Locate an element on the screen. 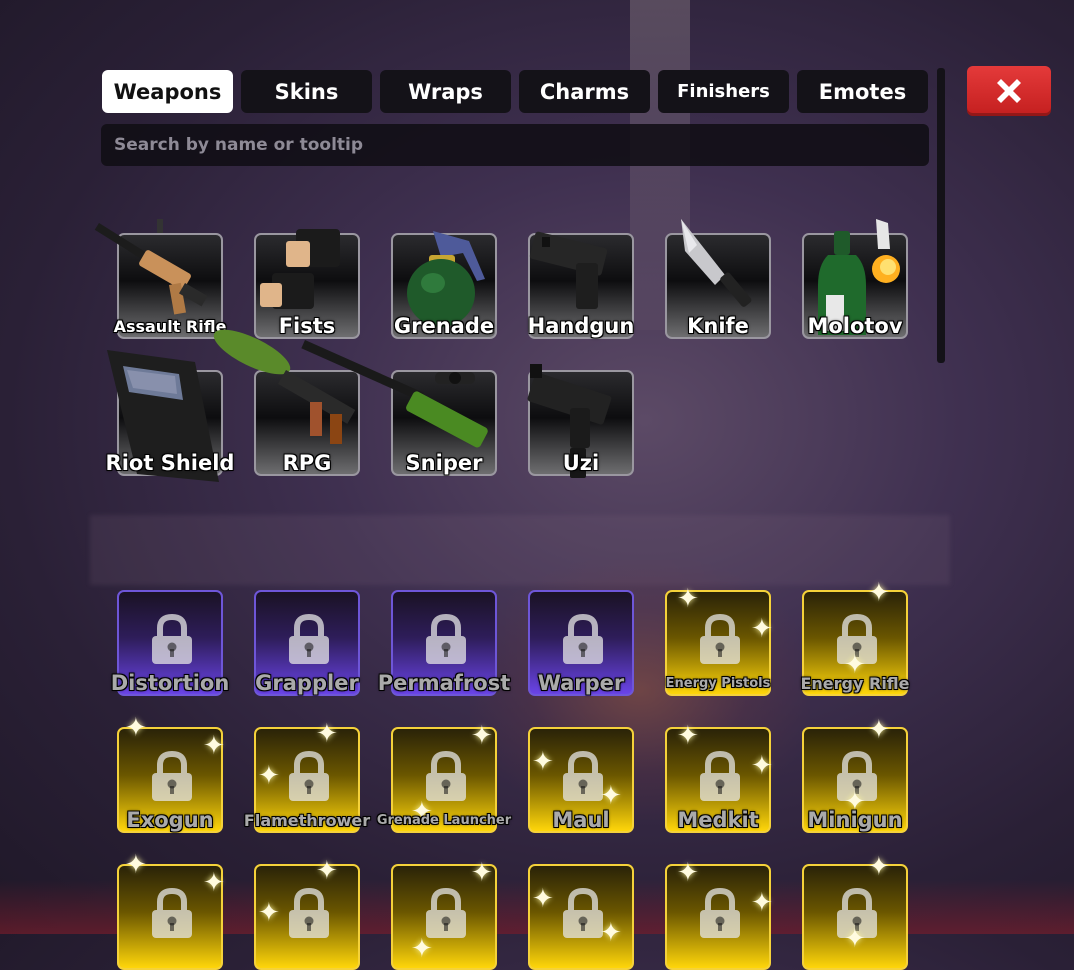  item-name: Riot Shield is located at coordinates (170, 463).